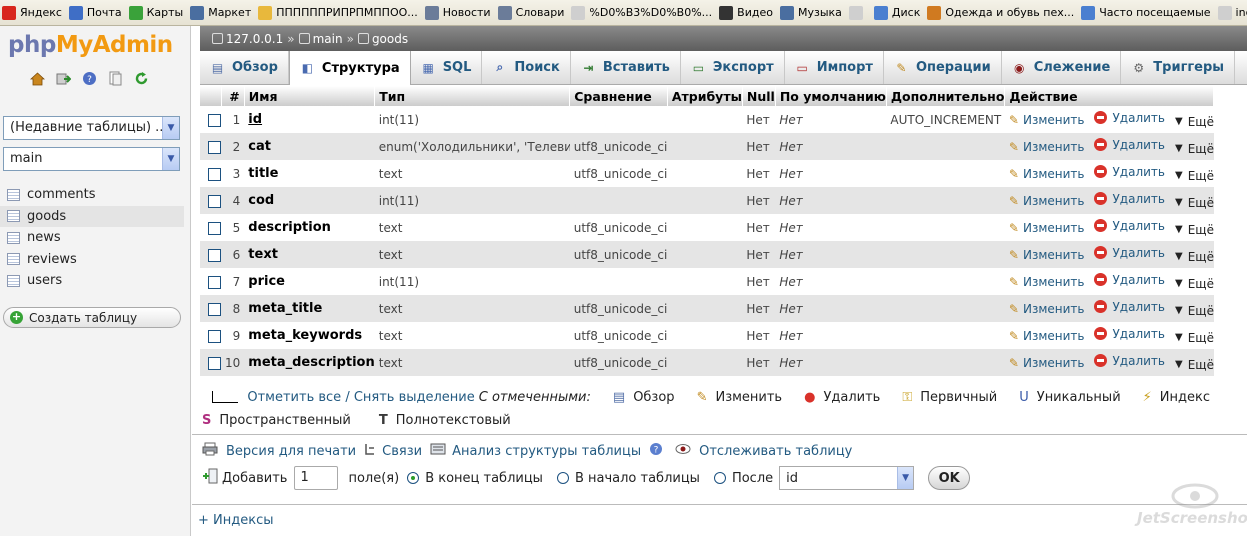 Image resolution: width=1247 pixels, height=536 pixels. What do you see at coordinates (291, 451) in the screenshot?
I see `print-view-link: Версия для печати` at bounding box center [291, 451].